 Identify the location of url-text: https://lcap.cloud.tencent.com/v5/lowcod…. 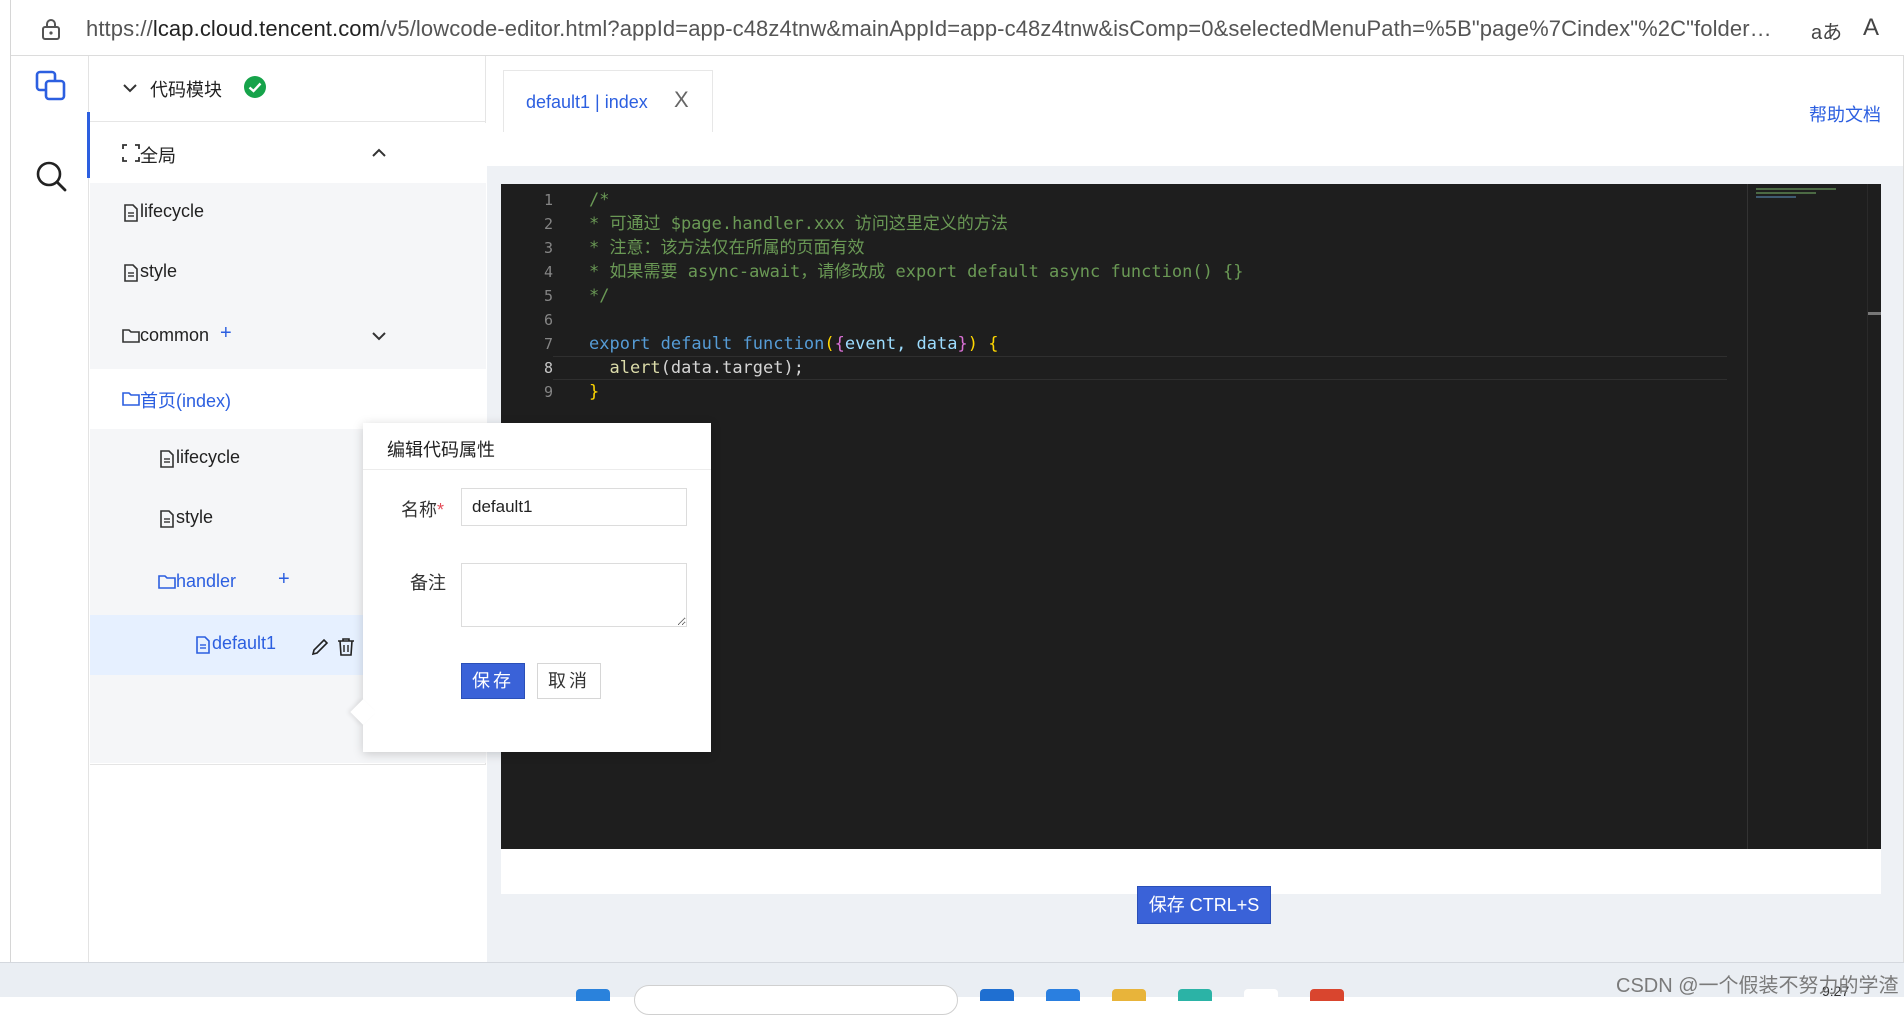
(936, 29).